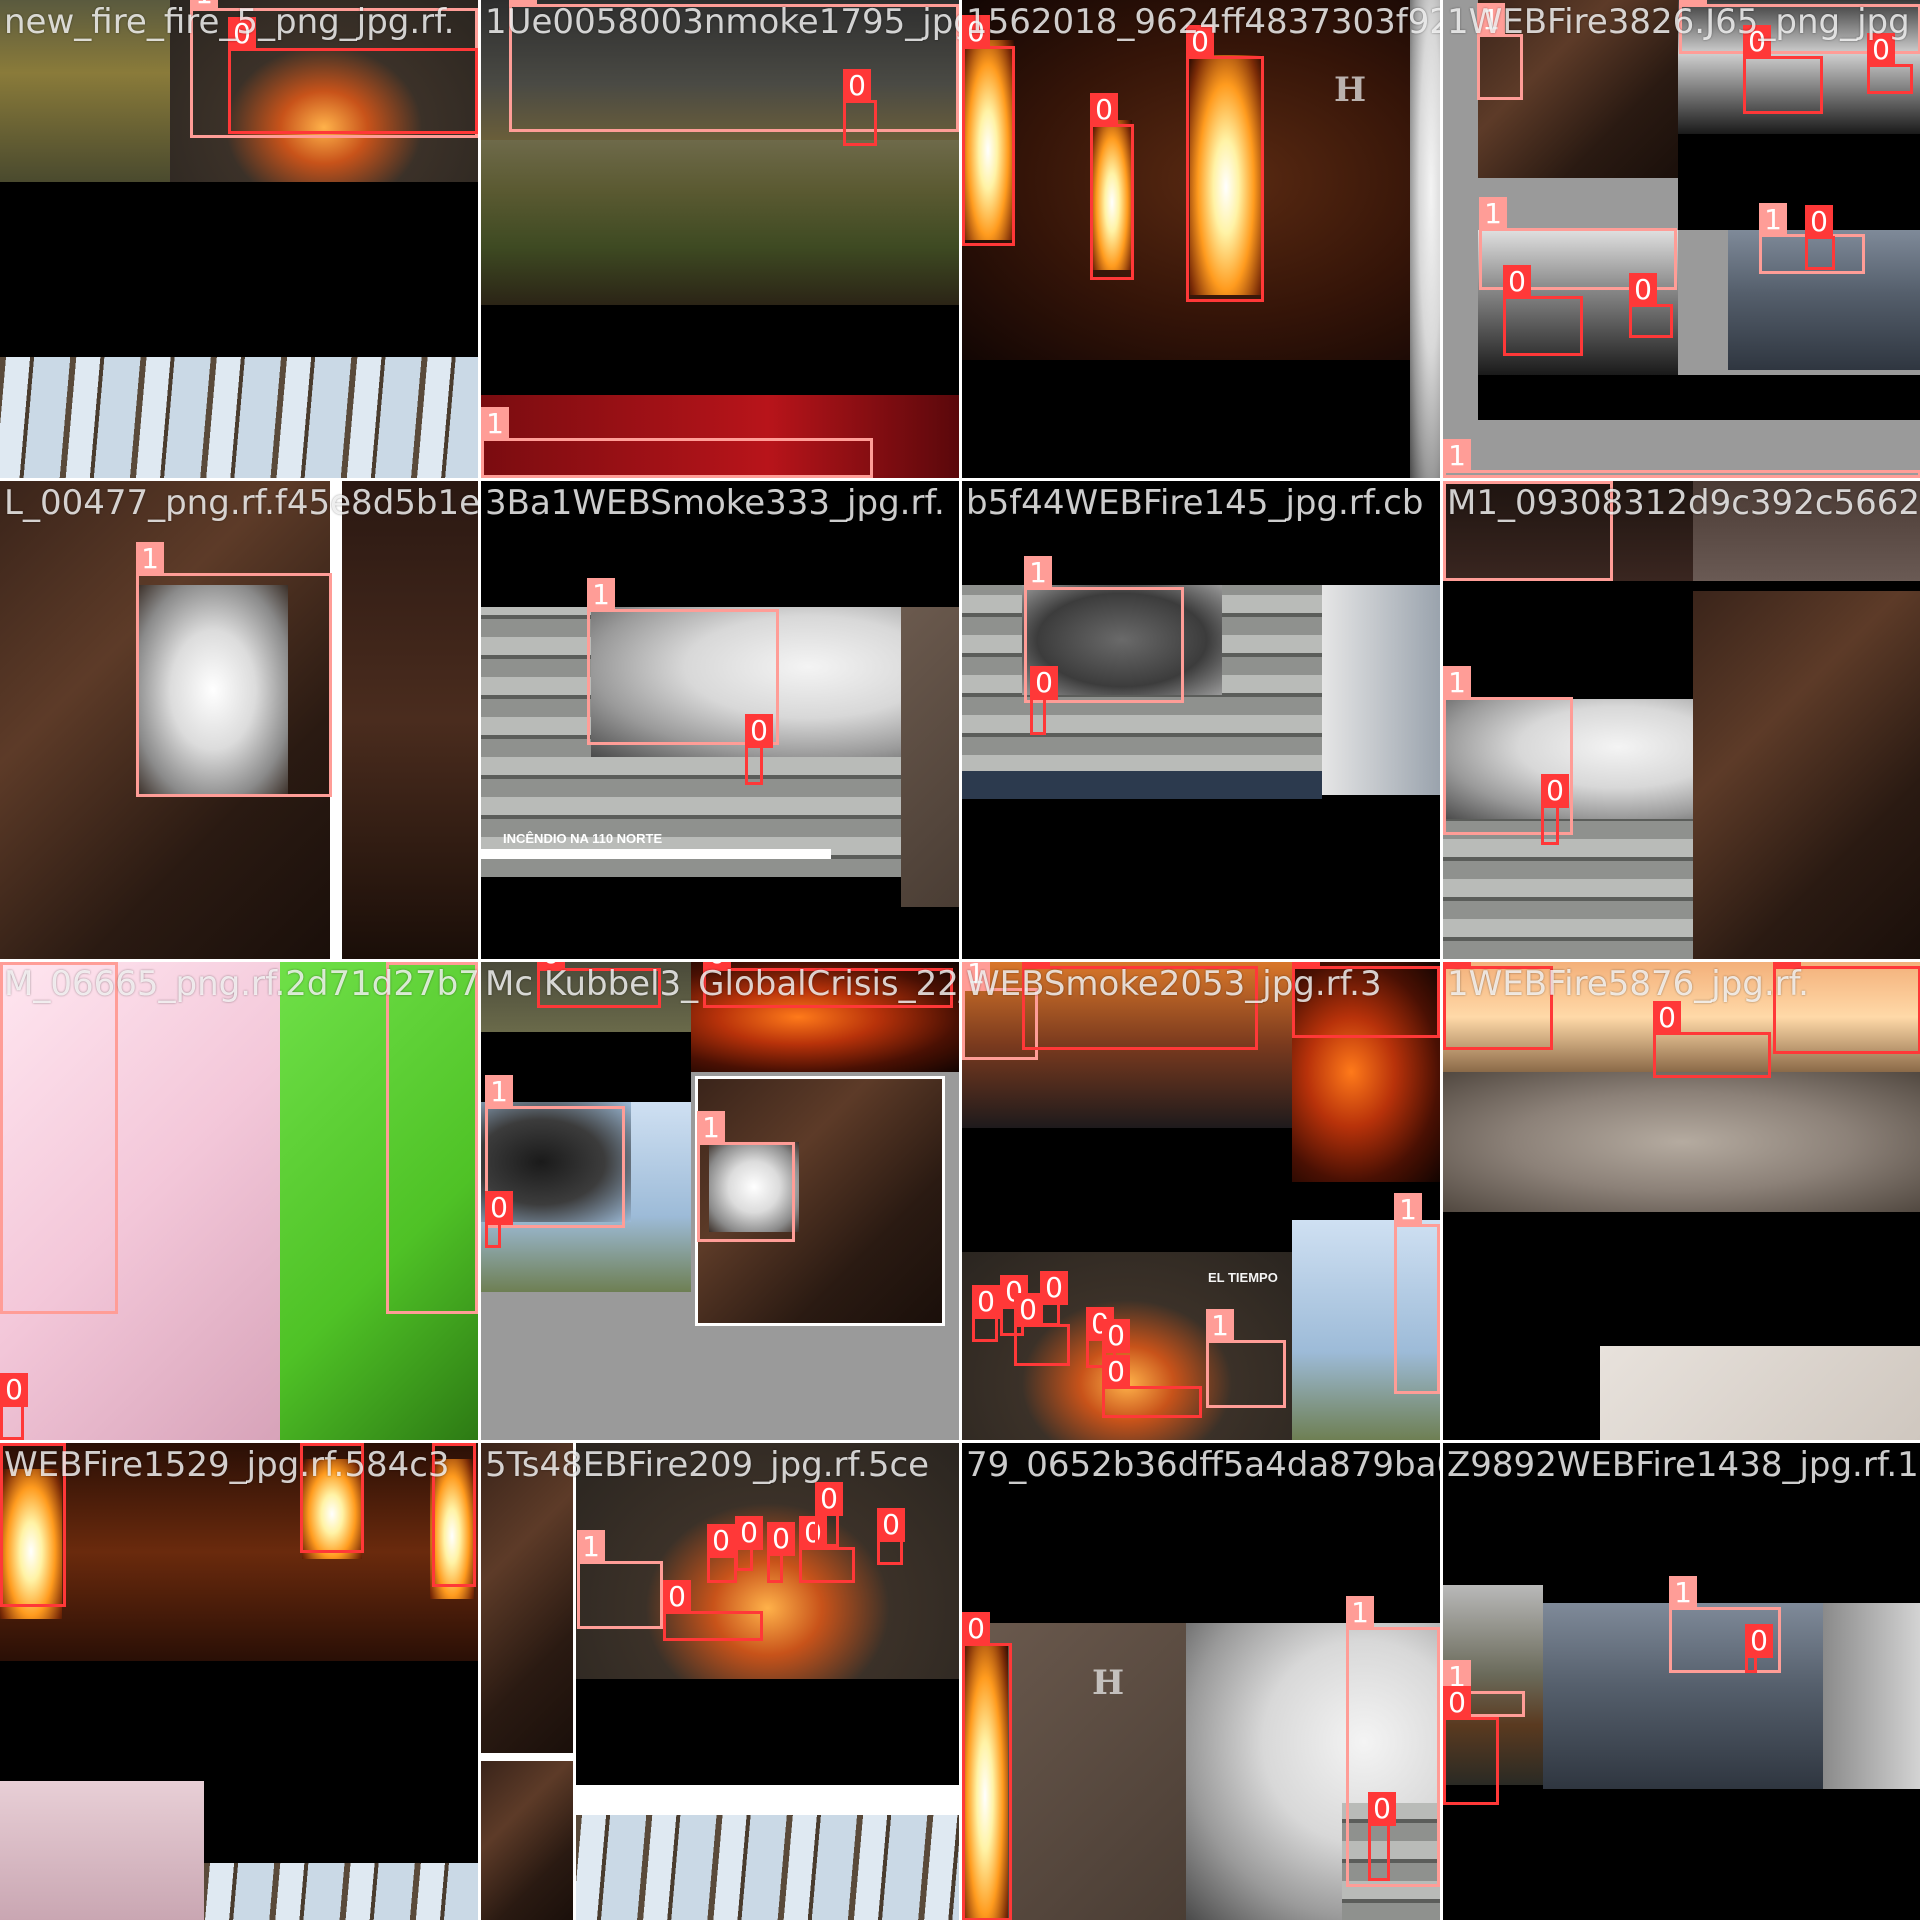 Image resolution: width=1920 pixels, height=1920 pixels. What do you see at coordinates (720, 222) in the screenshot?
I see `scene-aerial-forest` at bounding box center [720, 222].